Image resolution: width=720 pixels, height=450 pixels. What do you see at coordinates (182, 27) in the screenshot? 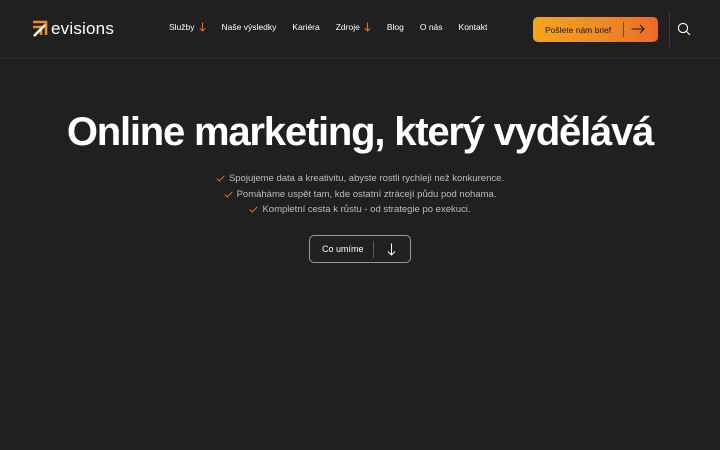
I see `nav-item-label: Služby` at bounding box center [182, 27].